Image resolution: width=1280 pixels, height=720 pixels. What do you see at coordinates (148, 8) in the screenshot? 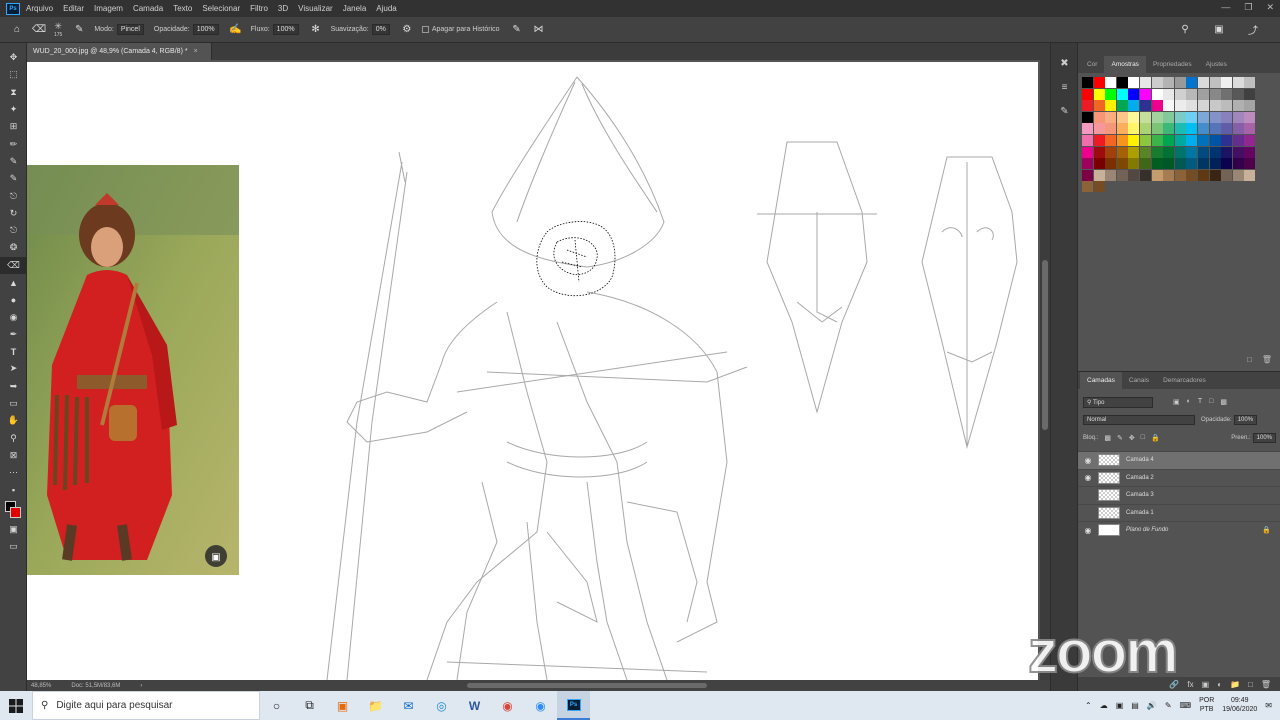
I see `menu-camada: Camada` at bounding box center [148, 8].